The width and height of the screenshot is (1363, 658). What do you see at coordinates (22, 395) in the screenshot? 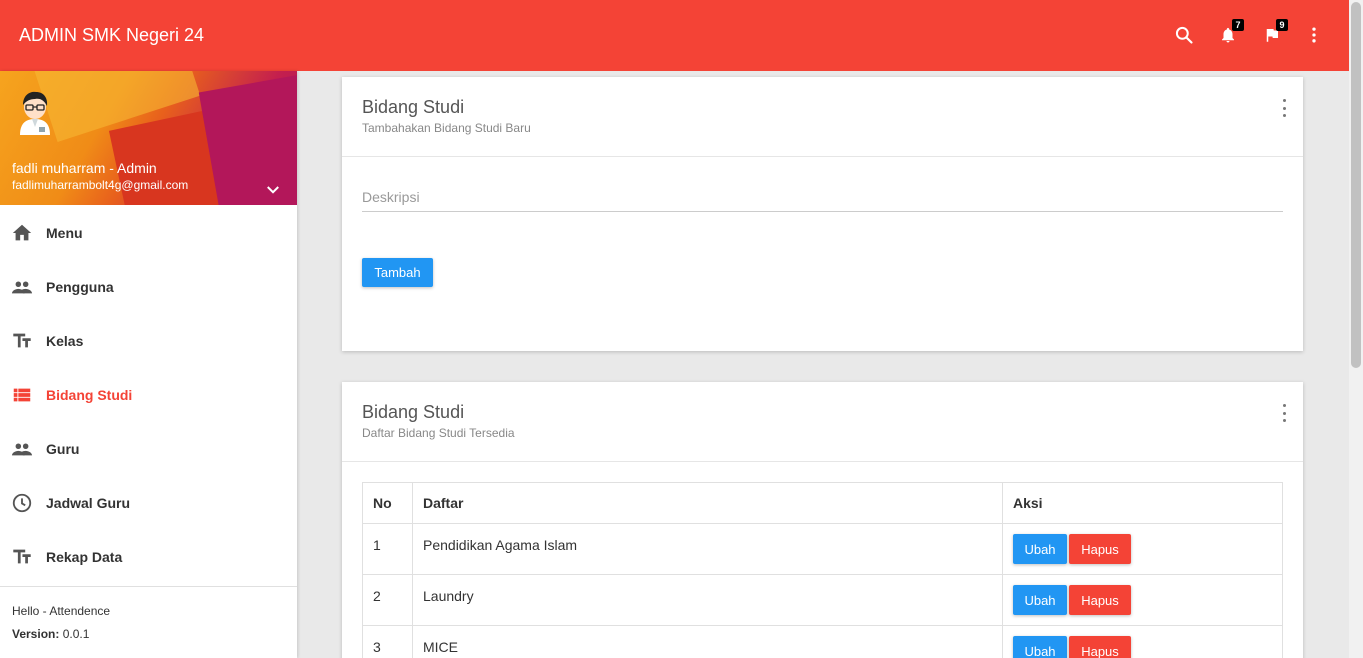
I see `view-list-icon` at bounding box center [22, 395].